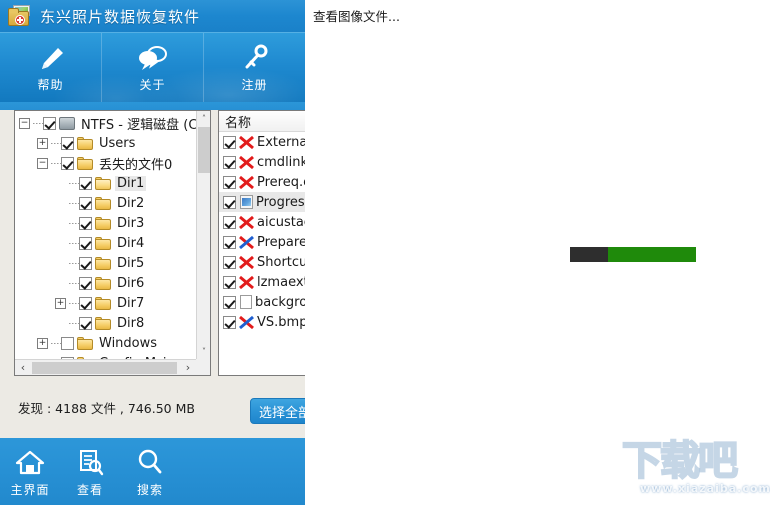 The width and height of the screenshot is (770, 505). What do you see at coordinates (262, 322) in the screenshot?
I see `file-list-row: VS.bmp` at bounding box center [262, 322].